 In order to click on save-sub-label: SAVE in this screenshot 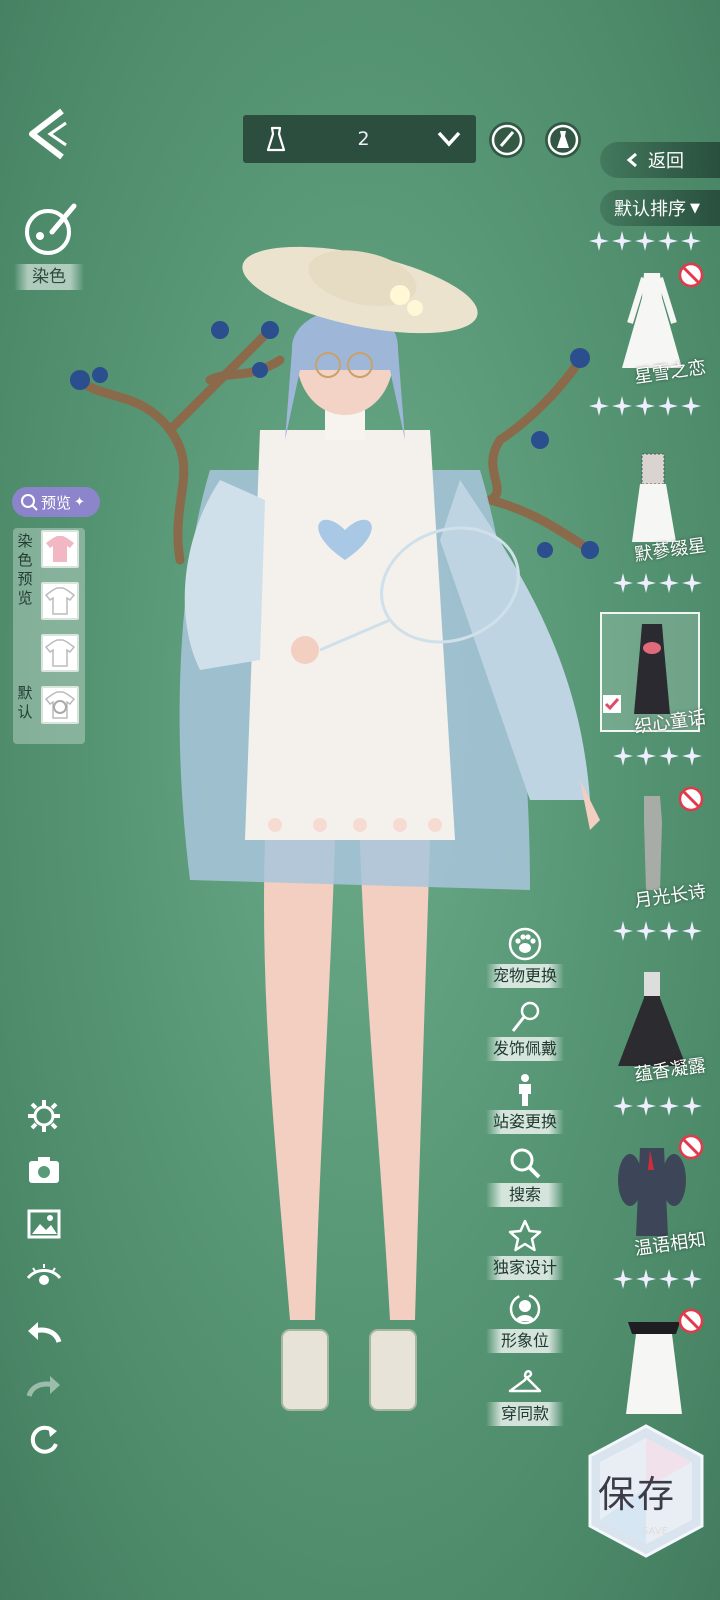, I will do `click(655, 1531)`.